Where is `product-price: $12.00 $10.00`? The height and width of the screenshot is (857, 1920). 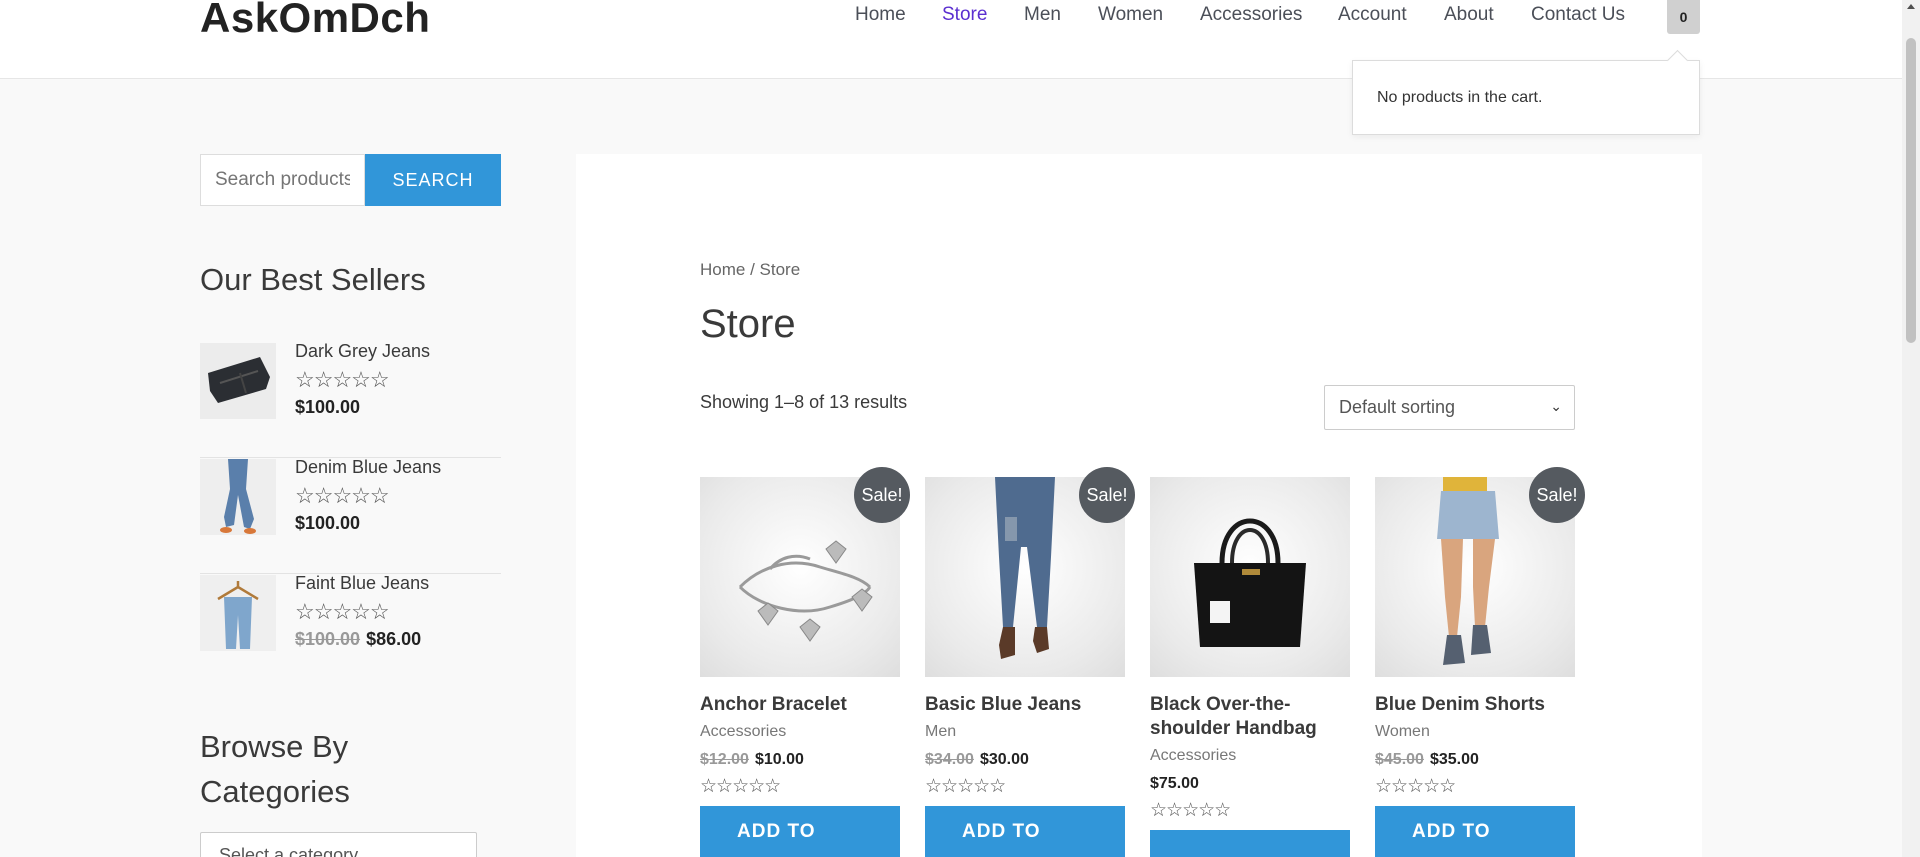
product-price: $12.00 $10.00 is located at coordinates (800, 760).